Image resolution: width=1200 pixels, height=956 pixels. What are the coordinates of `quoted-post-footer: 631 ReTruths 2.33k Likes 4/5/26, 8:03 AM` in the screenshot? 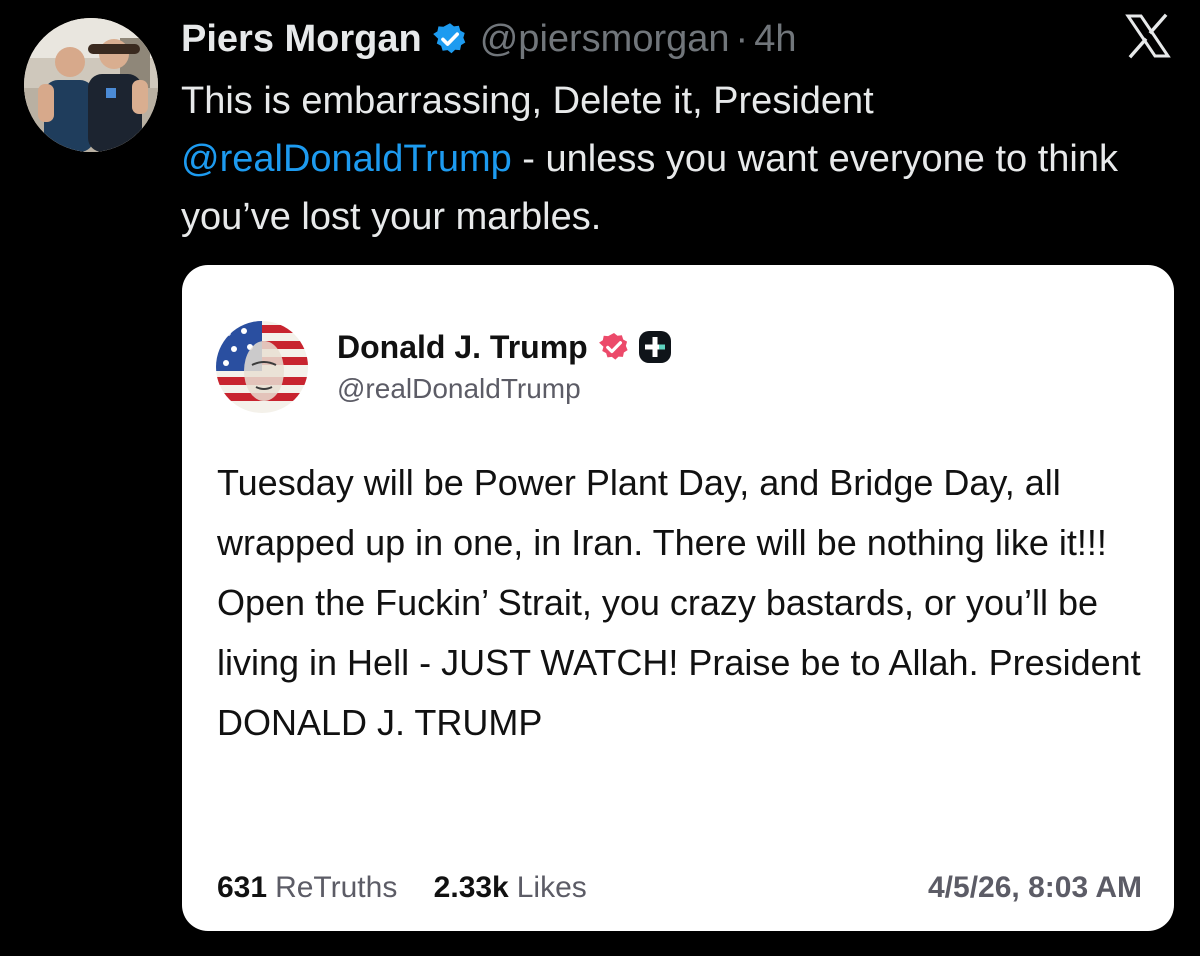 It's located at (679, 888).